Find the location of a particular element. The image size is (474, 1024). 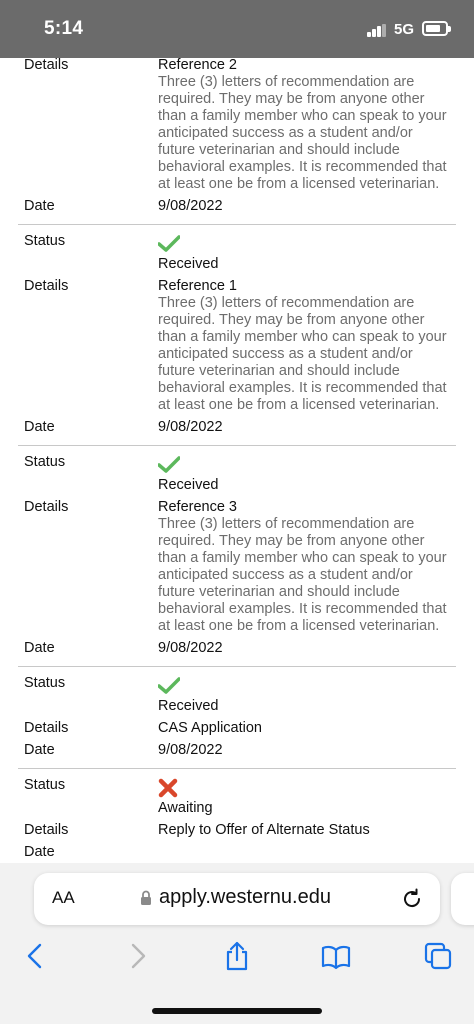

text-size-button: AA is located at coordinates (63, 898).